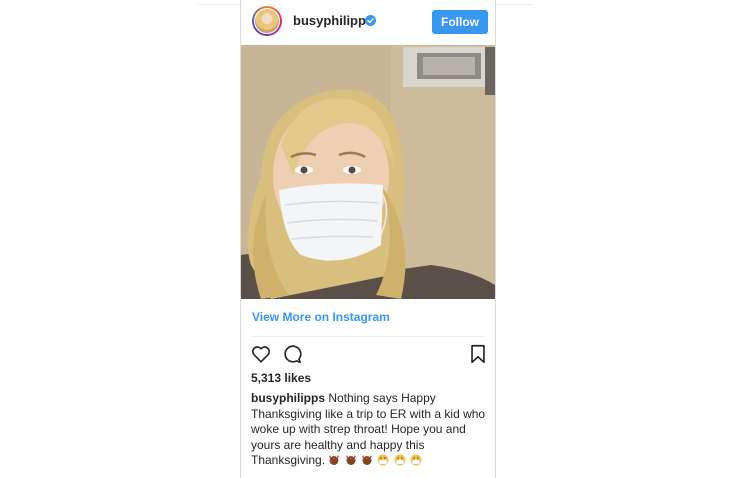 Image resolution: width=738 pixels, height=478 pixels. I want to click on avatar-image, so click(267, 21).